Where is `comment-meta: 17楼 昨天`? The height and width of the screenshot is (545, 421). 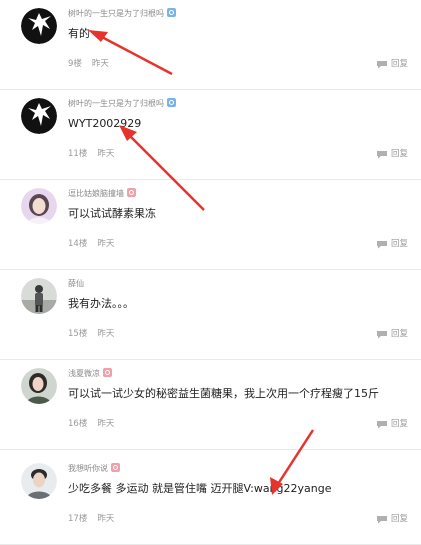 comment-meta: 17楼 昨天 is located at coordinates (91, 519).